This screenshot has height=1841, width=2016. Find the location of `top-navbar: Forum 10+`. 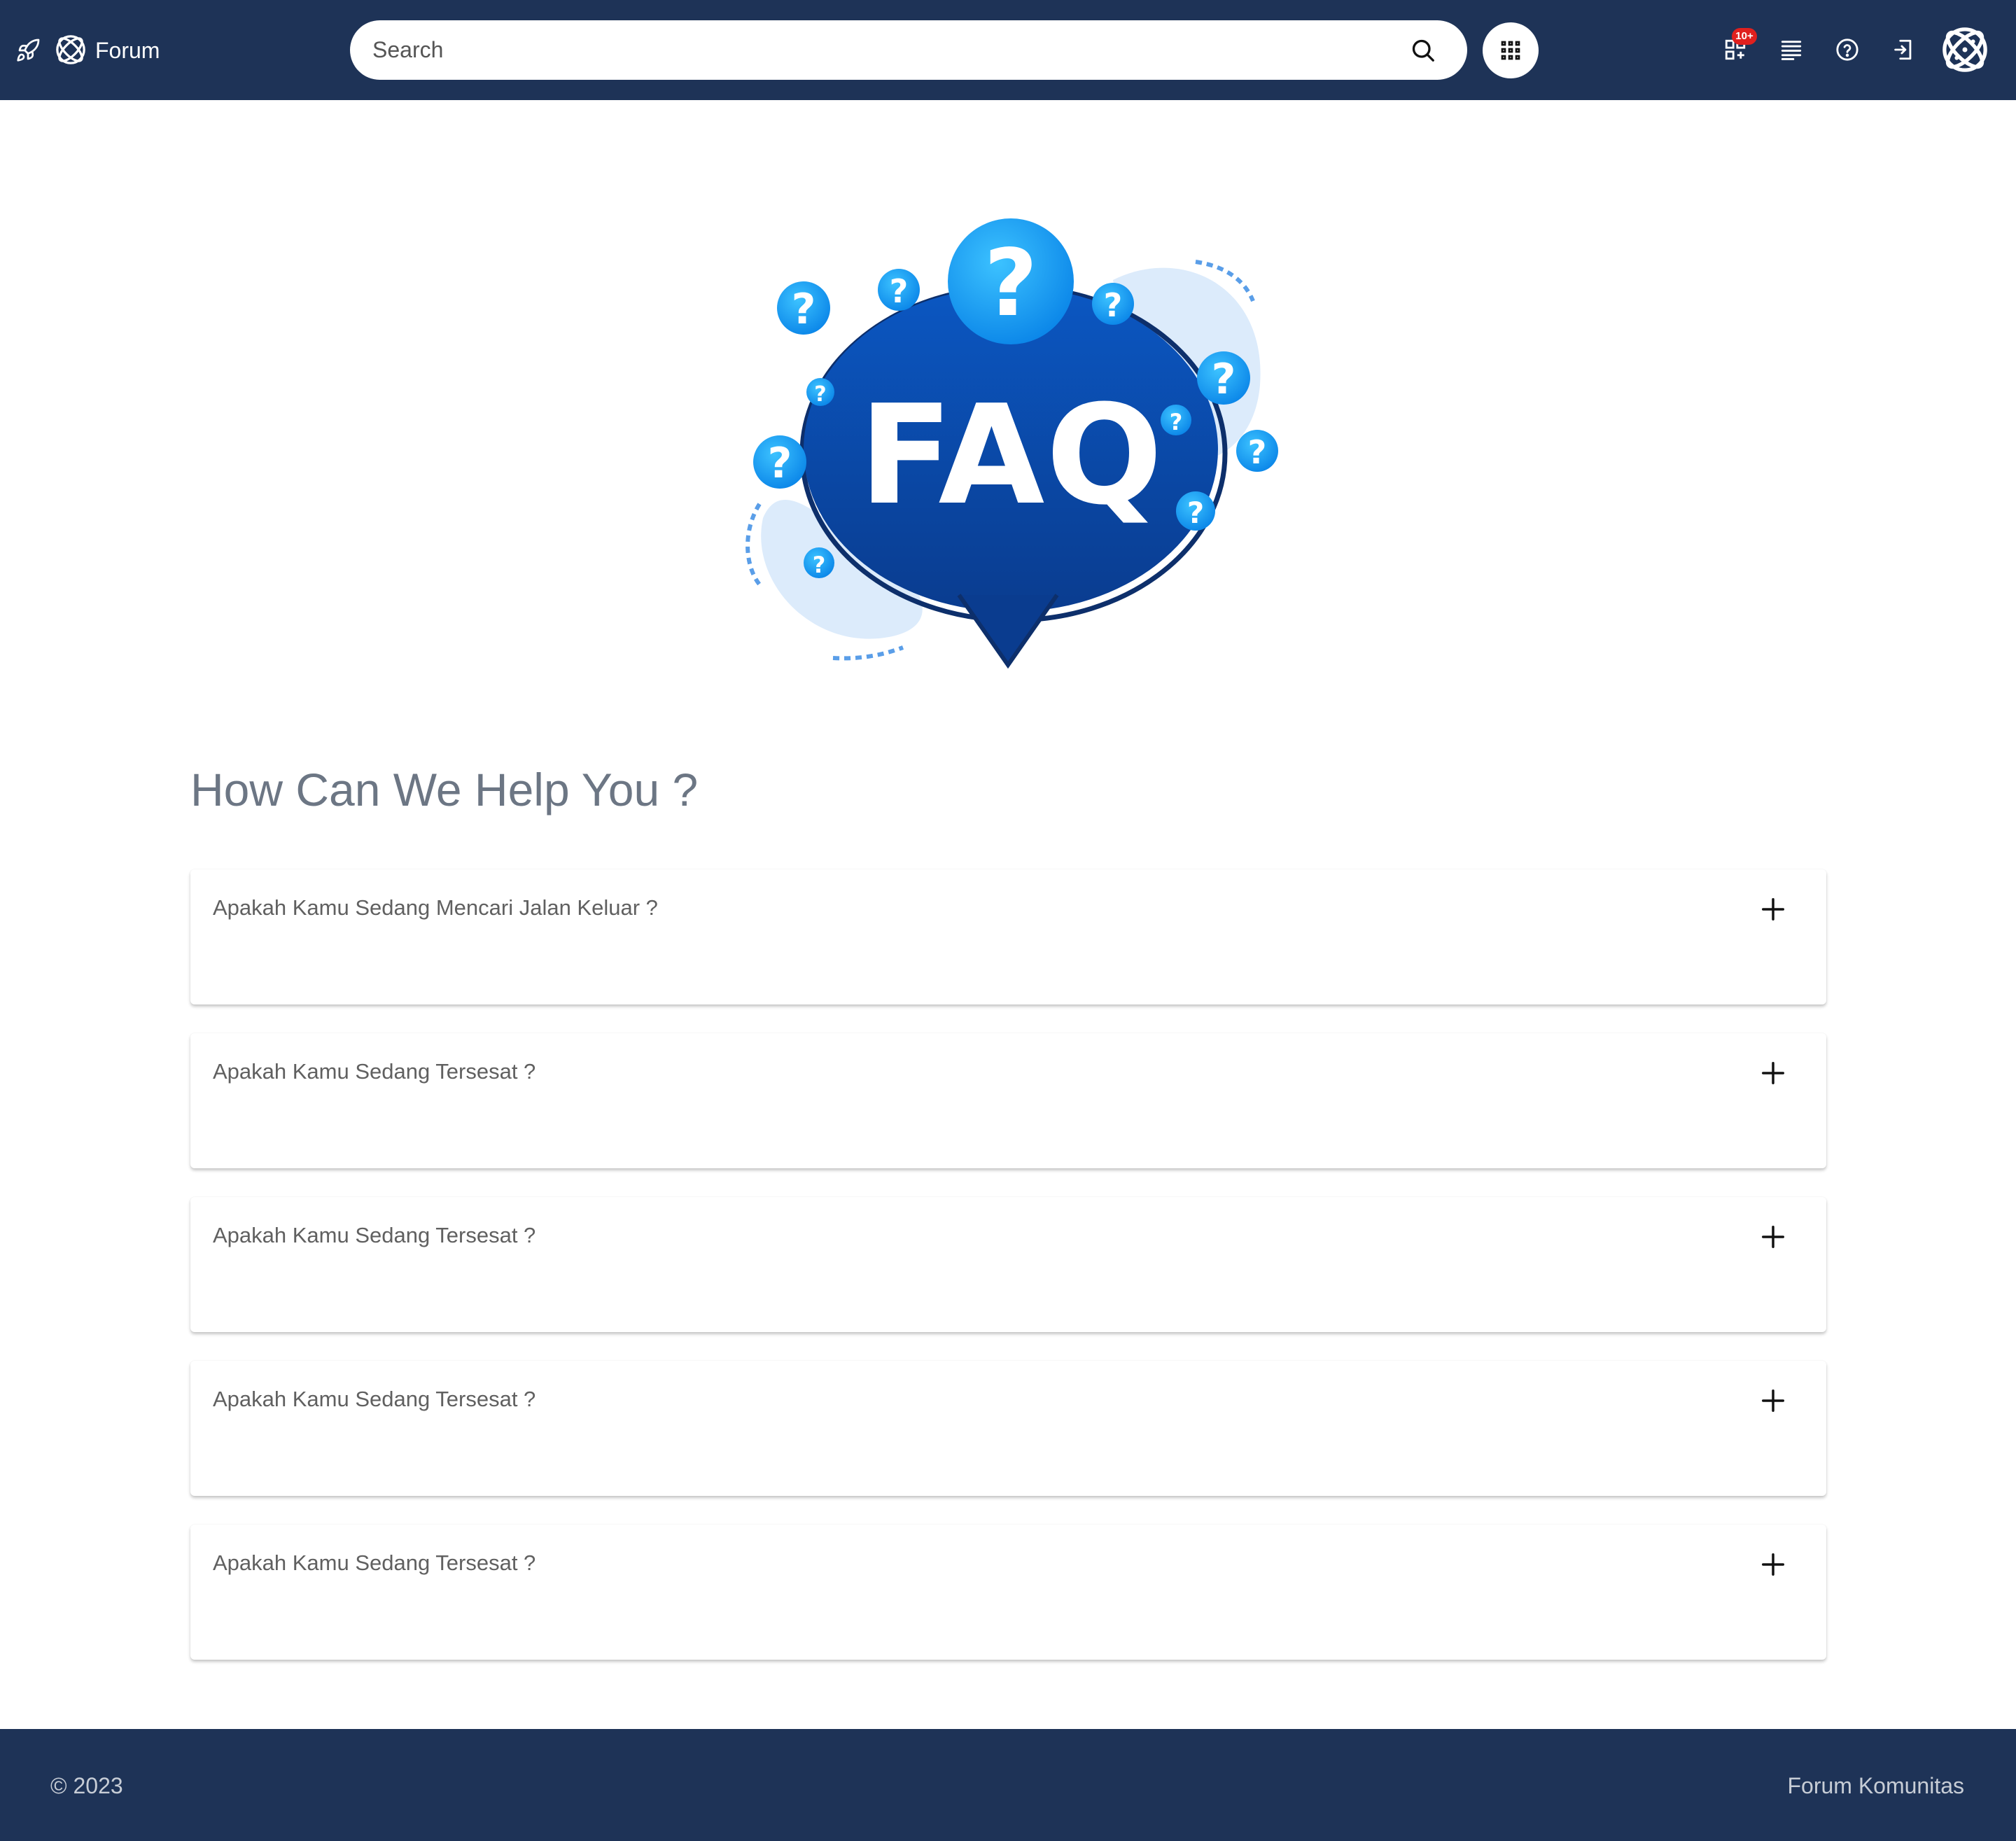

top-navbar: Forum 10+ is located at coordinates (1008, 50).